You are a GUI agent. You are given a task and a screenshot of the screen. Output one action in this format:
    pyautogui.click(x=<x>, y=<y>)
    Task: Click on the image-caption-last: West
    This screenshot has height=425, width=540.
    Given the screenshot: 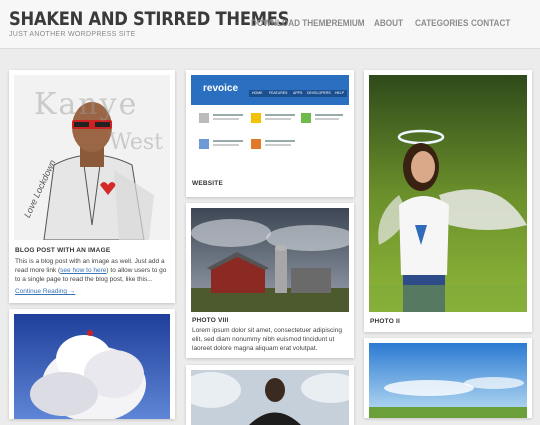 What is the action you would take?
    pyautogui.click(x=136, y=142)
    